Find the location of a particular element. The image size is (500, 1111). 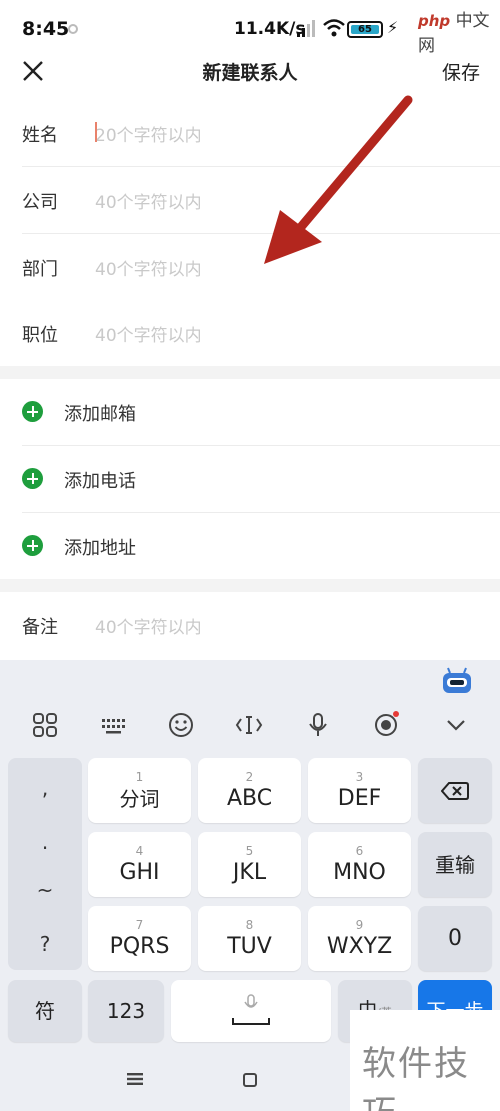

key-label: 123 is located at coordinates (126, 1011).